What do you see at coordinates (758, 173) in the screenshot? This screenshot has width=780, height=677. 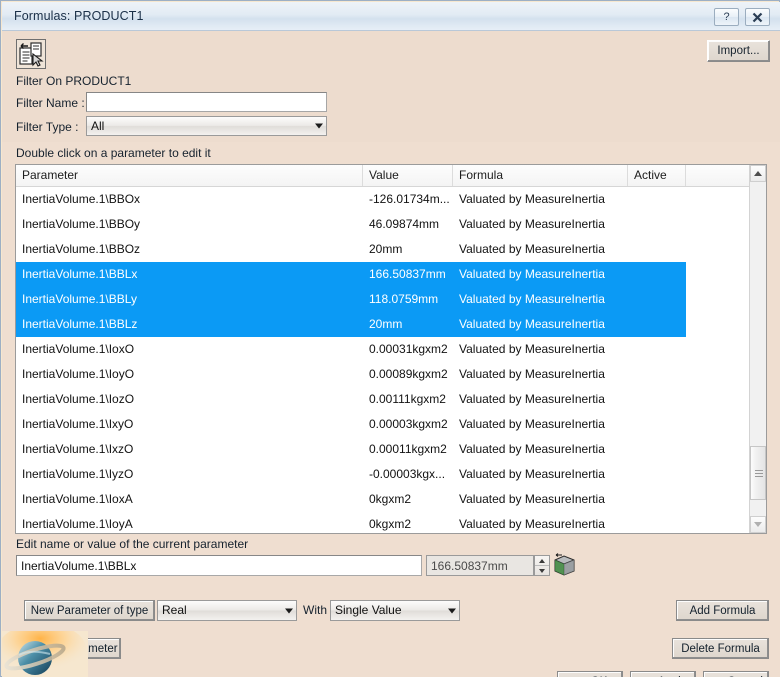 I see `scroll-up-button` at bounding box center [758, 173].